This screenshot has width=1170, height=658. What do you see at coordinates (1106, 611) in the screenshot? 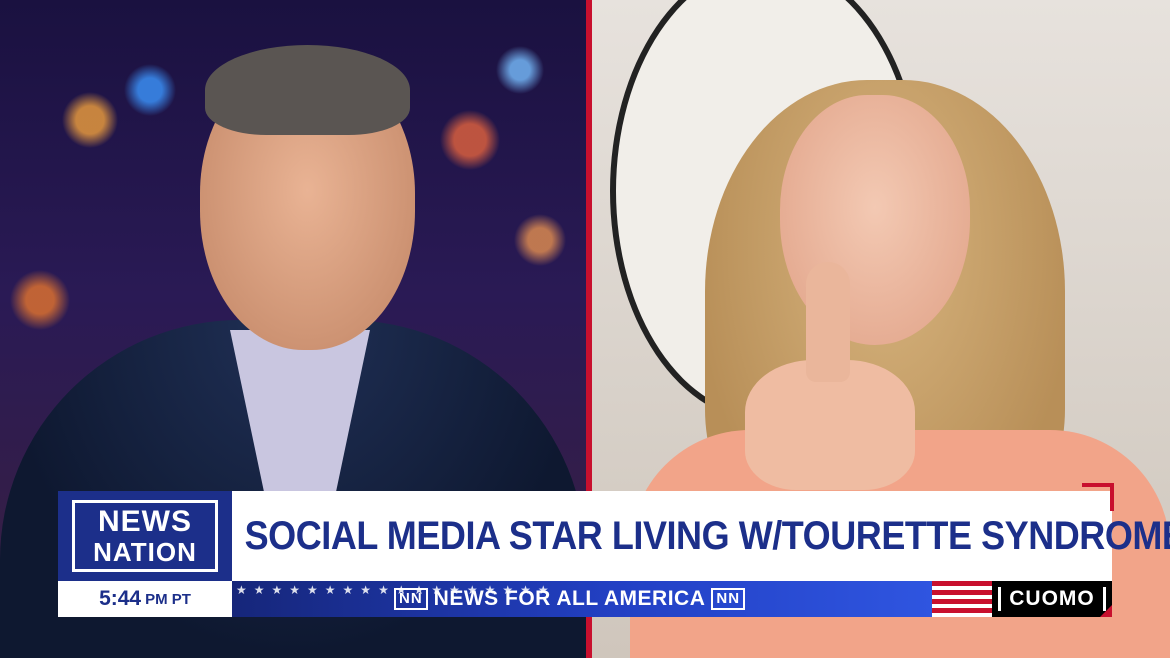
I see `show-corner-accent` at bounding box center [1106, 611].